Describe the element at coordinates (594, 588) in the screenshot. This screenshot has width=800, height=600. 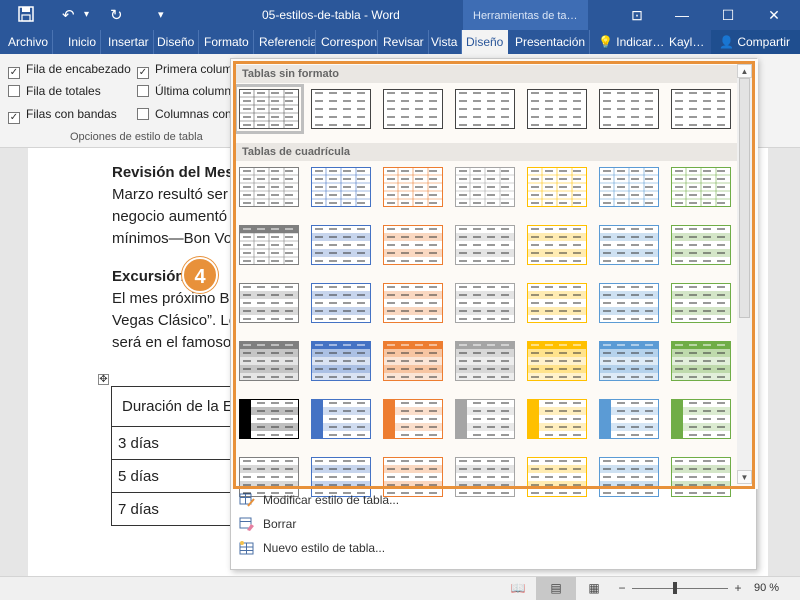
I see `web-layout-icon: ▦` at that location.